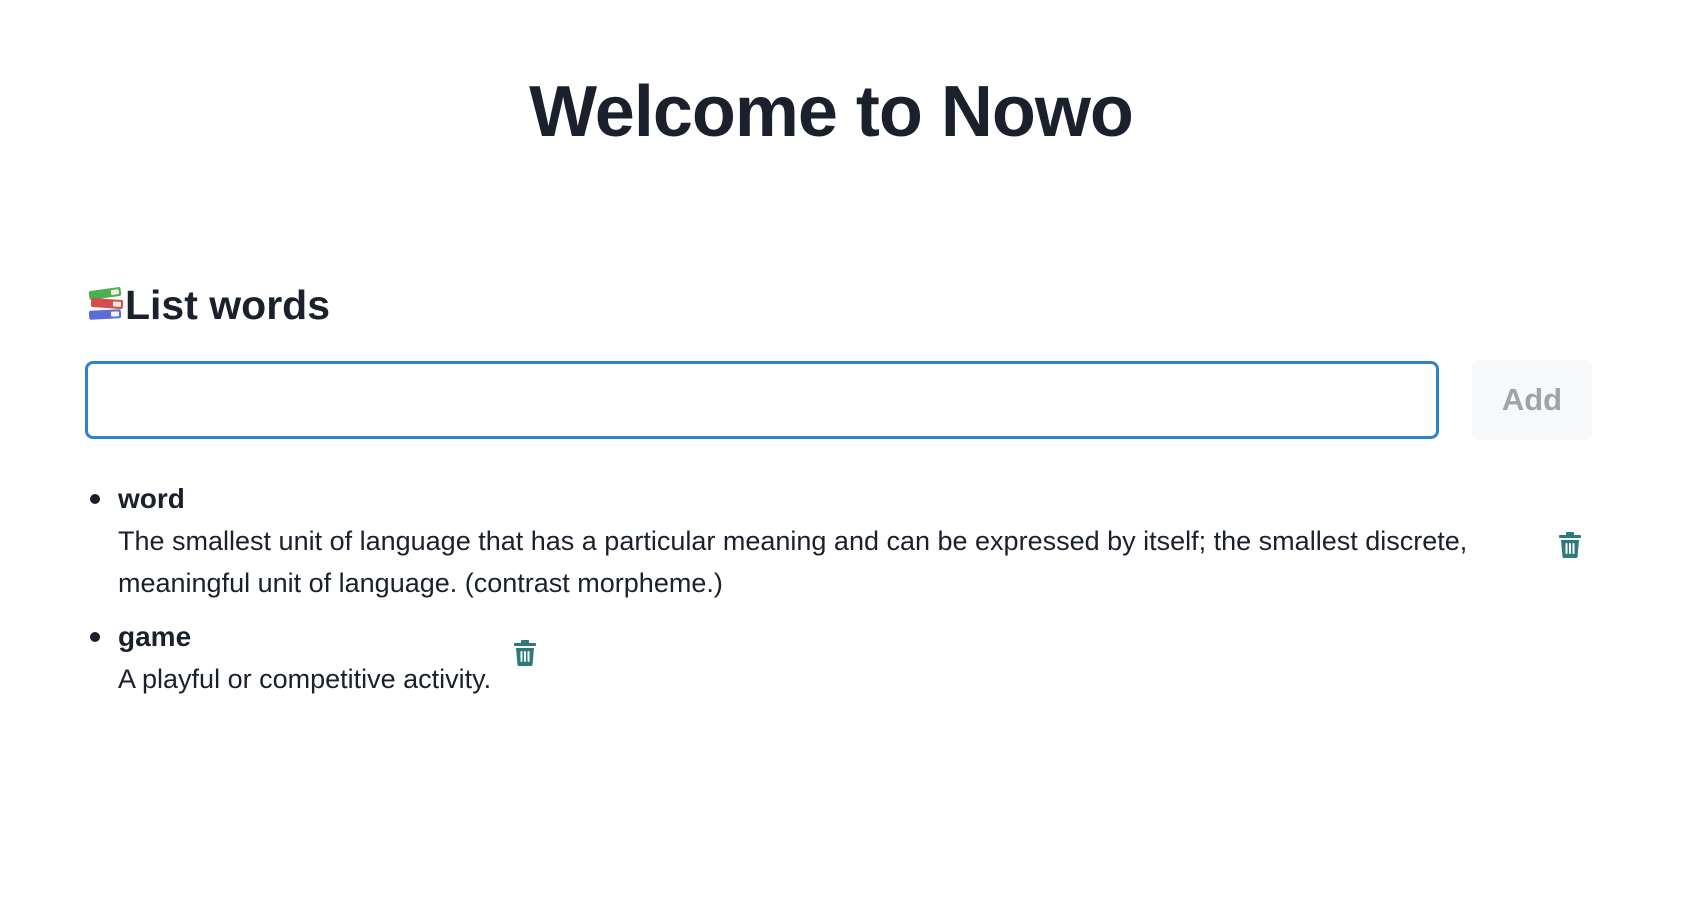 The image size is (1702, 918). Describe the element at coordinates (228, 305) in the screenshot. I see `list-words-heading-label: List words` at that location.